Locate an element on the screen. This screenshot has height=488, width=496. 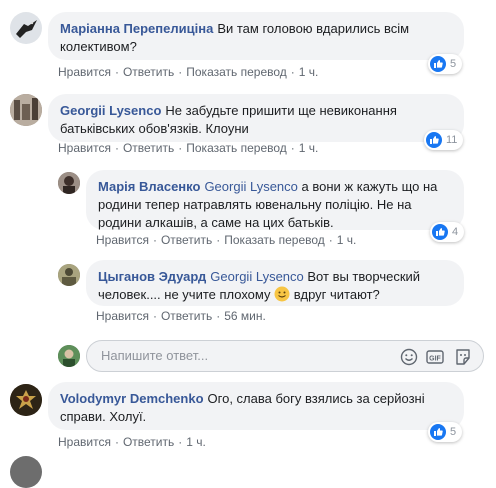
reaction-count-value: 4 is located at coordinates (455, 232).